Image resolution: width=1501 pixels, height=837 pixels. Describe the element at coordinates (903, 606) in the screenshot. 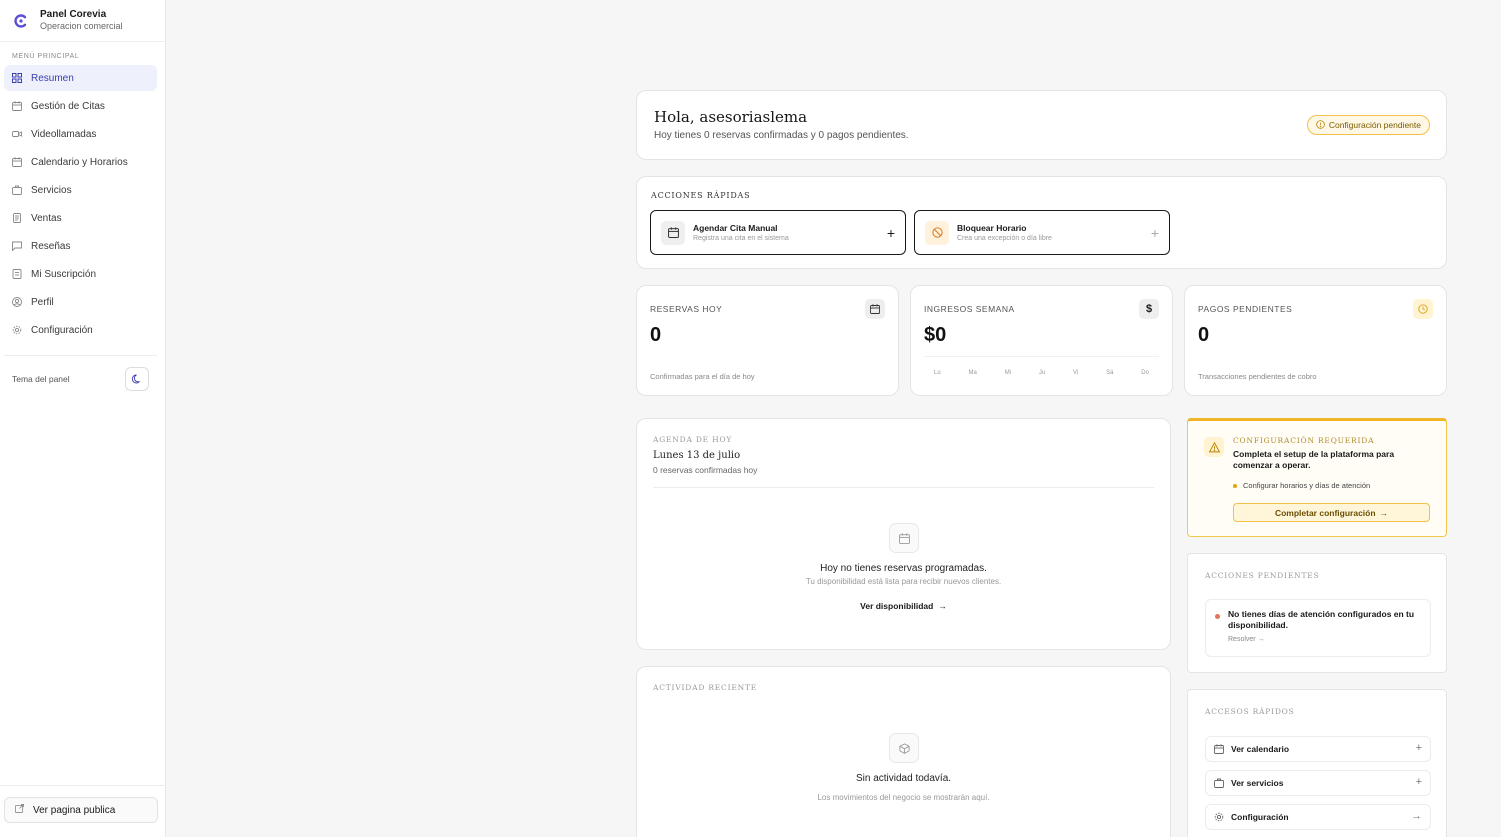

I see `view-availability-link: Ver disponibilidad →` at that location.